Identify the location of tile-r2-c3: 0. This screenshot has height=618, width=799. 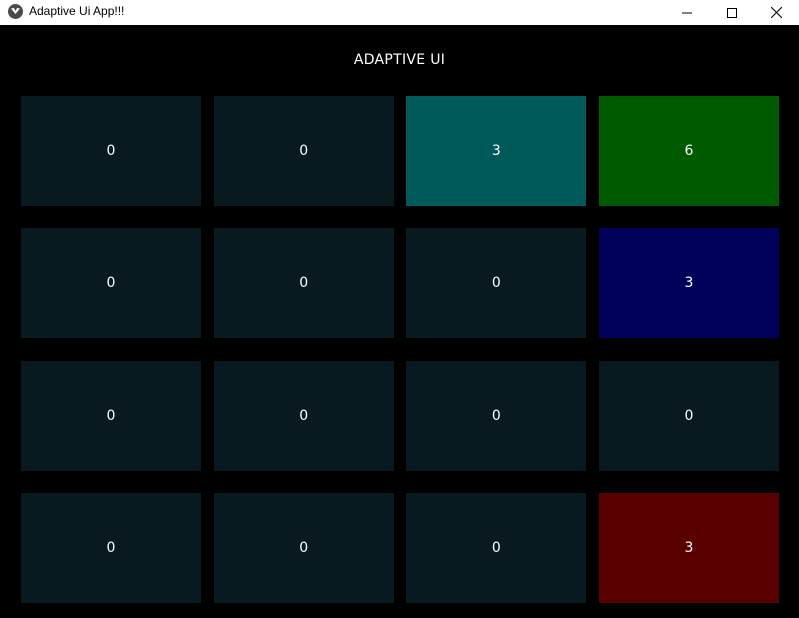
(496, 283).